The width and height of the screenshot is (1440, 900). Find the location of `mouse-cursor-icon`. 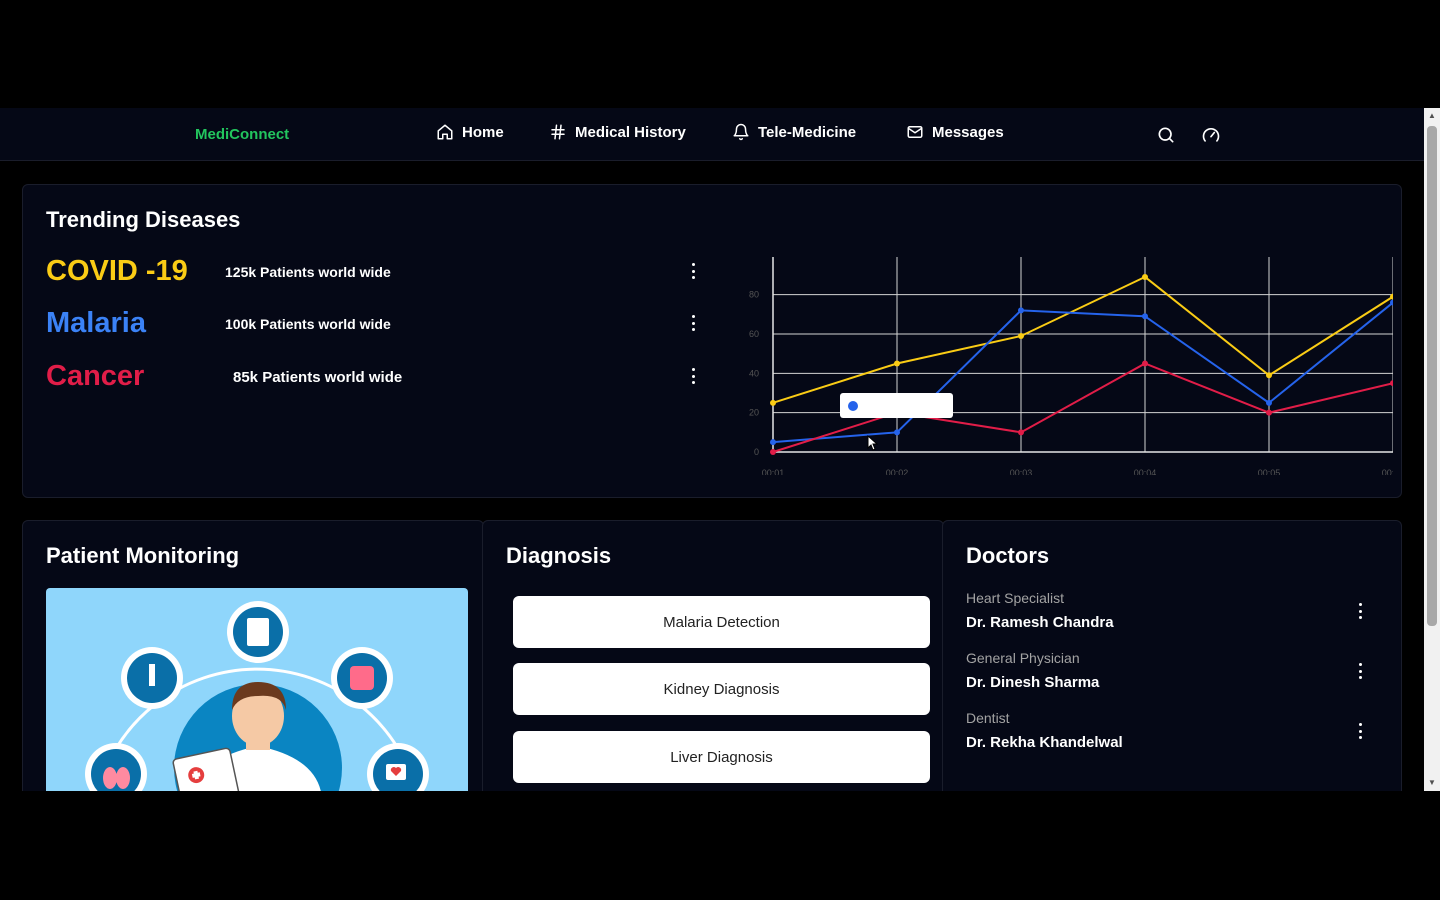

mouse-cursor-icon is located at coordinates (873, 443).